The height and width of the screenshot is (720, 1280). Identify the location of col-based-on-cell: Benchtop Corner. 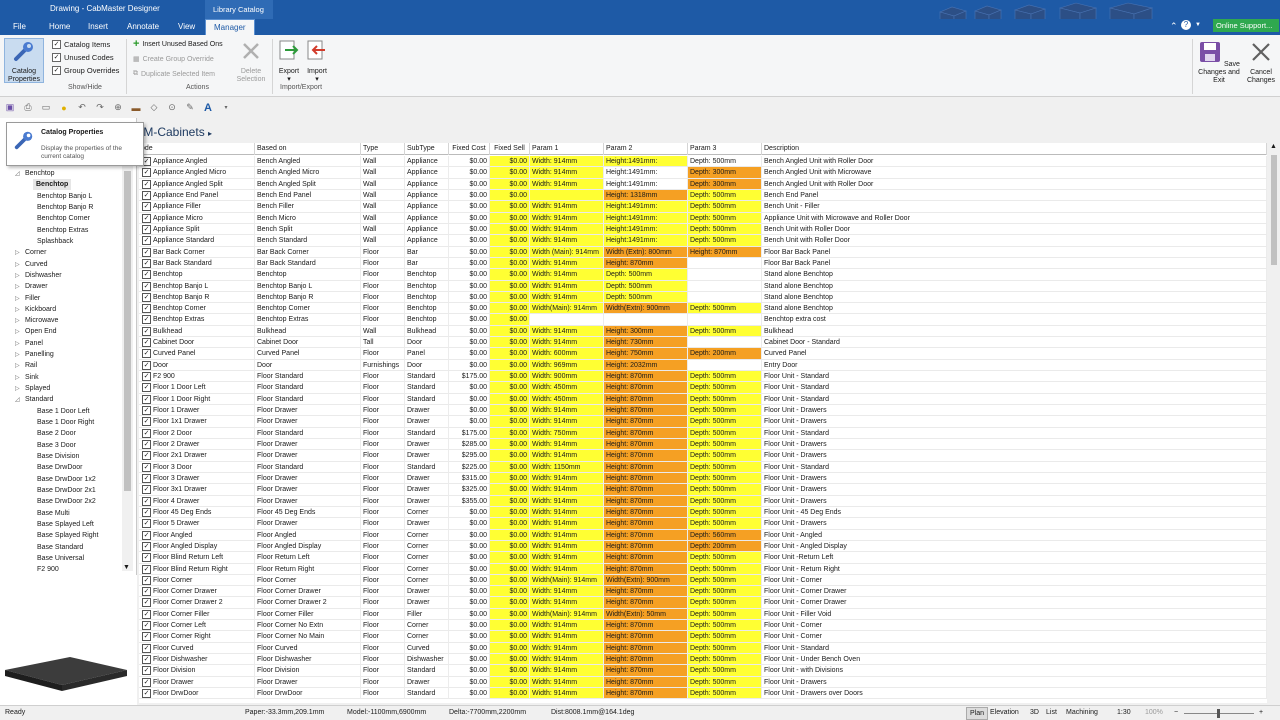
(308, 309).